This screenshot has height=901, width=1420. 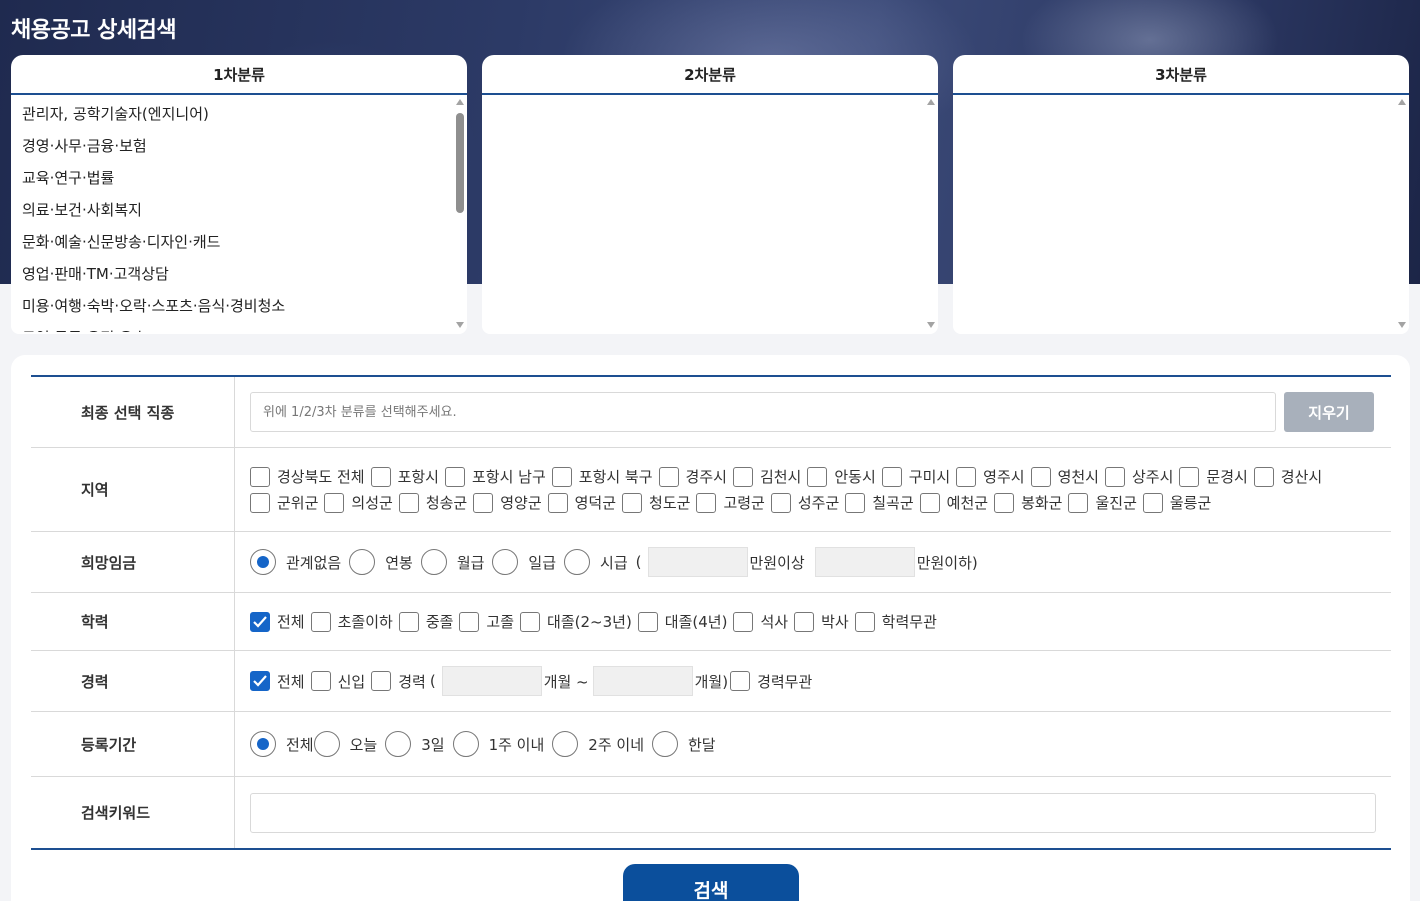 What do you see at coordinates (895, 622) in the screenshot?
I see `education-checkbox: 학력무관` at bounding box center [895, 622].